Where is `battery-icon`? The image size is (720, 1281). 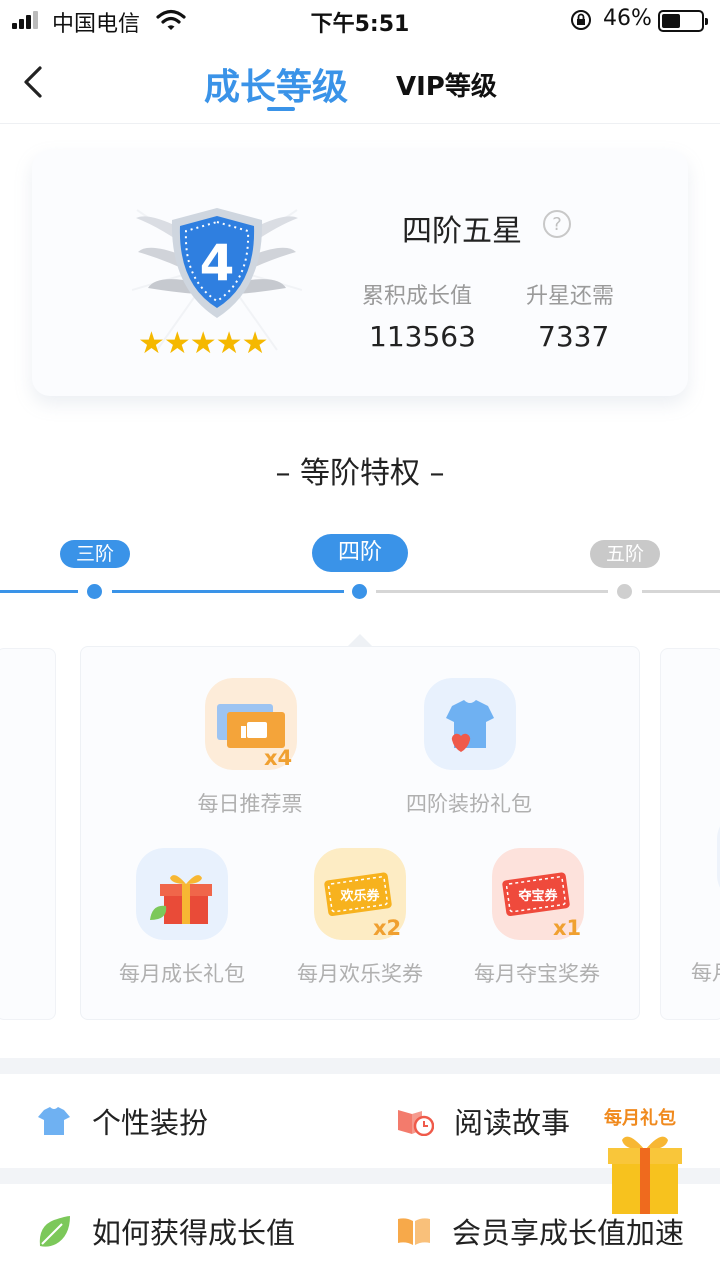
battery-icon is located at coordinates (683, 21).